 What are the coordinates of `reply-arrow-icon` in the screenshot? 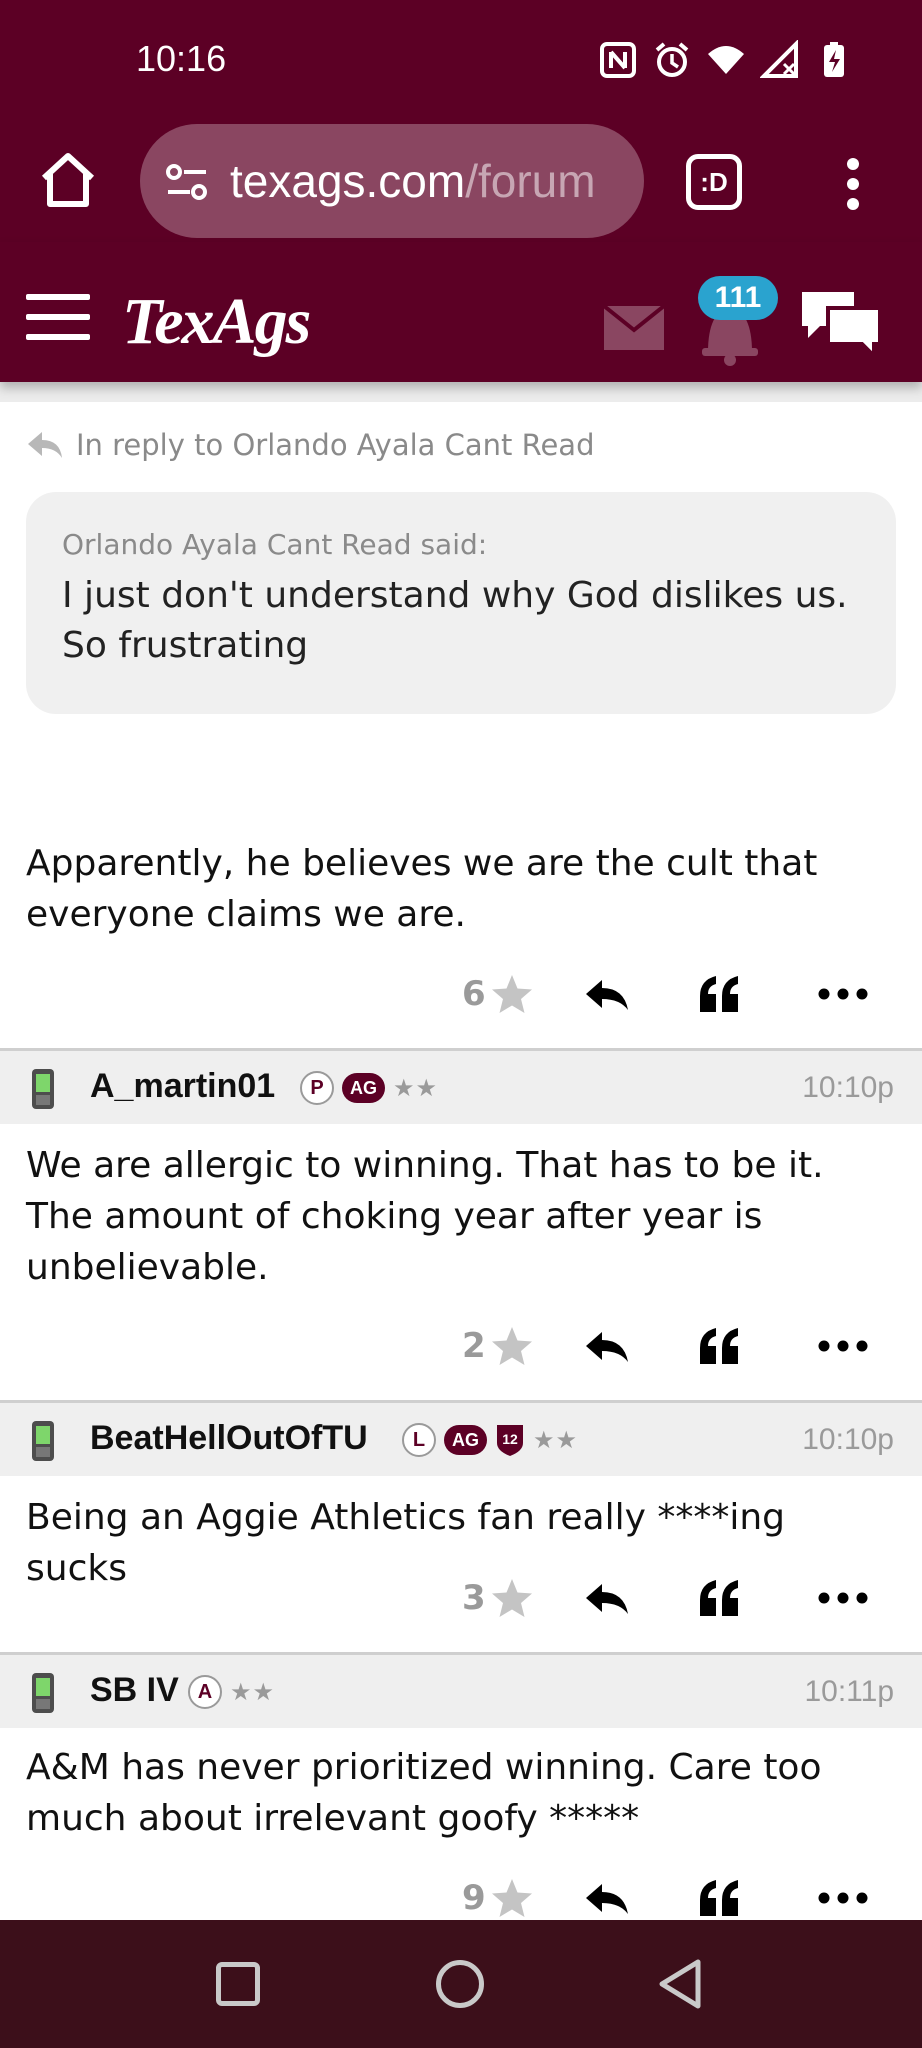 It's located at (45, 445).